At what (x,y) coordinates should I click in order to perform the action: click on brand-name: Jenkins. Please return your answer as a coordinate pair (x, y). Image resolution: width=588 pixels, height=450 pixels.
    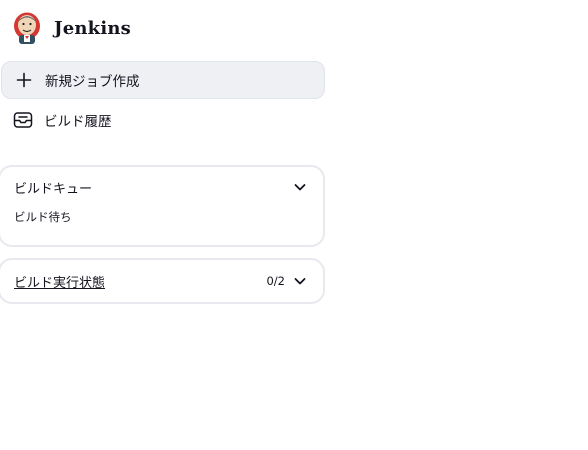
    Looking at the image, I should click on (92, 28).